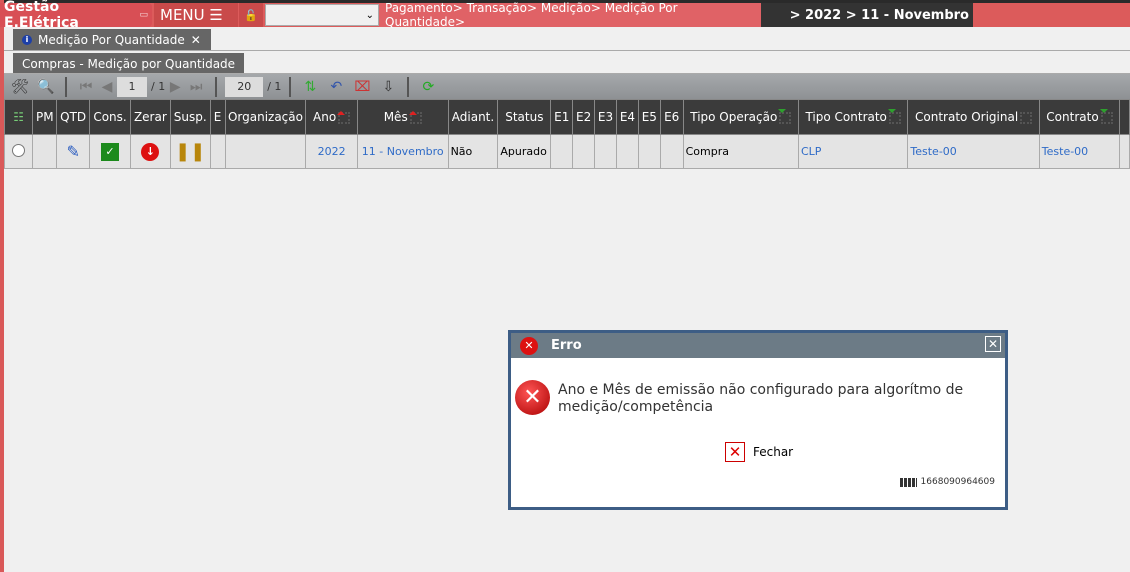 The height and width of the screenshot is (572, 1130). Describe the element at coordinates (73, 117) in the screenshot. I see `col-qtd: QTD` at that location.